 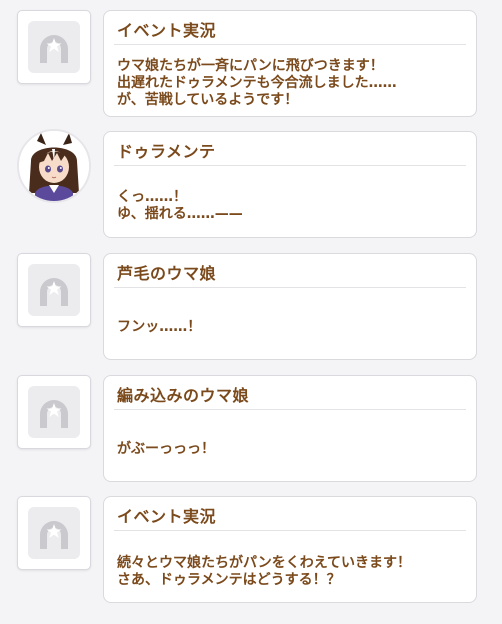 What do you see at coordinates (166, 151) in the screenshot?
I see `speaker-name: ドゥラメンテ` at bounding box center [166, 151].